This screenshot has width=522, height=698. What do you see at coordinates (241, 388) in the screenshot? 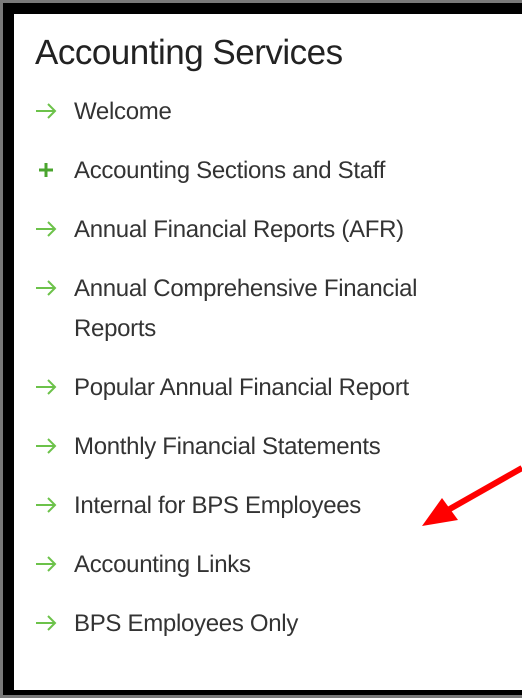
I see `nav-link: Popular Annual Financial Report` at bounding box center [241, 388].